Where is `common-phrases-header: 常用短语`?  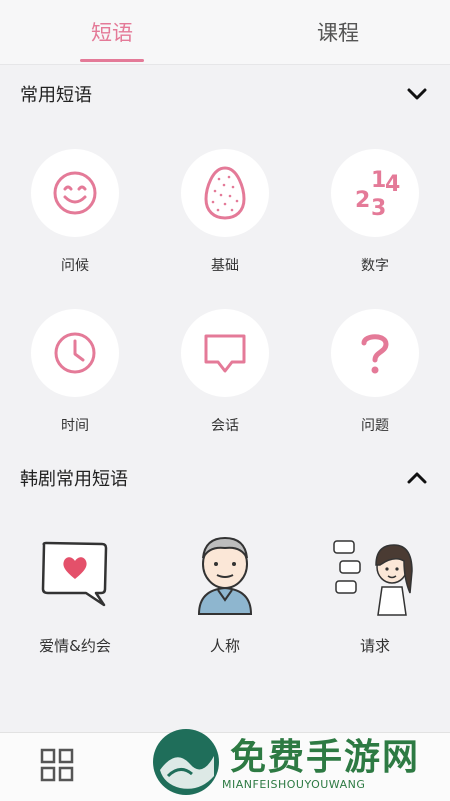
common-phrases-header: 常用短语 is located at coordinates (225, 94).